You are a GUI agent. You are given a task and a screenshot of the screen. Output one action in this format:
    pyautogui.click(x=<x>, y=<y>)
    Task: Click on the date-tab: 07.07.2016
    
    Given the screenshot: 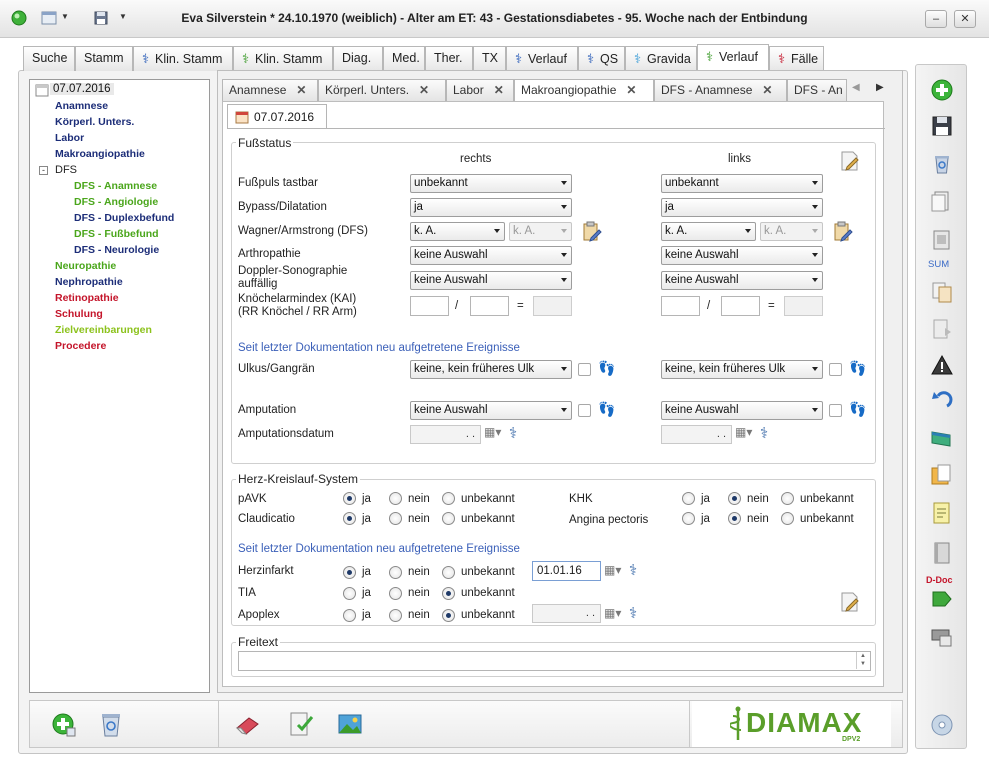 What is the action you would take?
    pyautogui.click(x=277, y=116)
    